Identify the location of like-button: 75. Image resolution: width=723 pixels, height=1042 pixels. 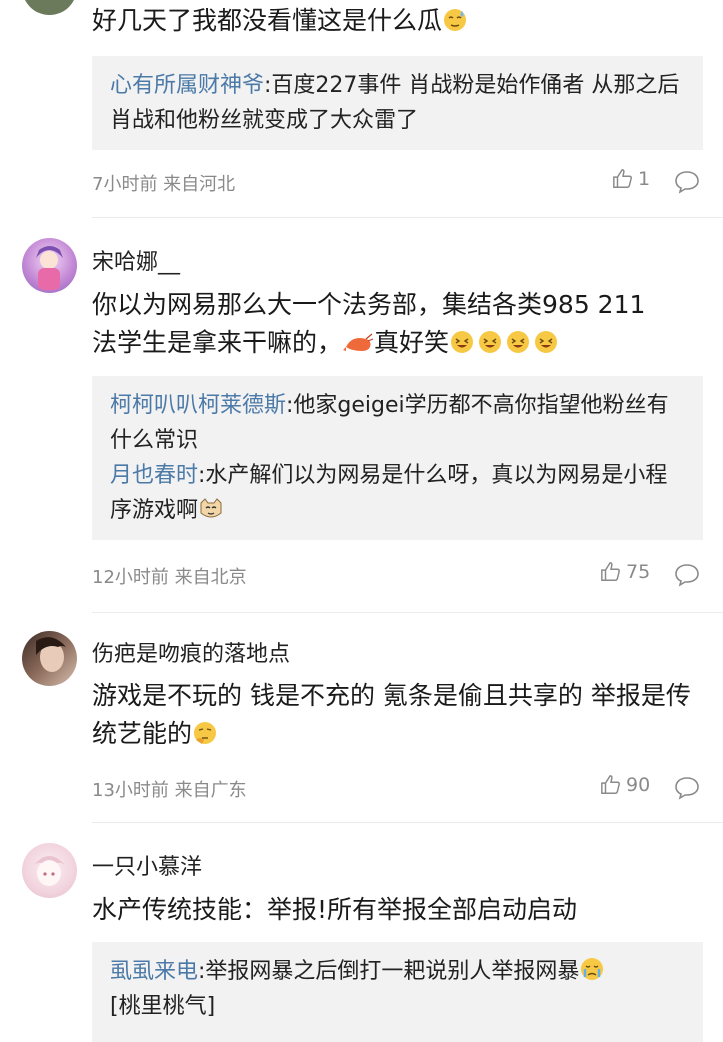
(625, 572).